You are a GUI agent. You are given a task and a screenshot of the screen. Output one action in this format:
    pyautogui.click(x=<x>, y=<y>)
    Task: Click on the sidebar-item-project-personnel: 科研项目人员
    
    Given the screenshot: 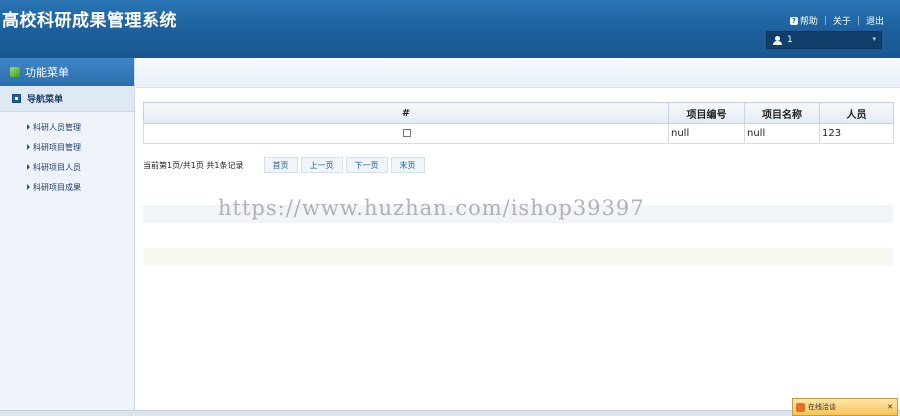 What is the action you would take?
    pyautogui.click(x=67, y=167)
    